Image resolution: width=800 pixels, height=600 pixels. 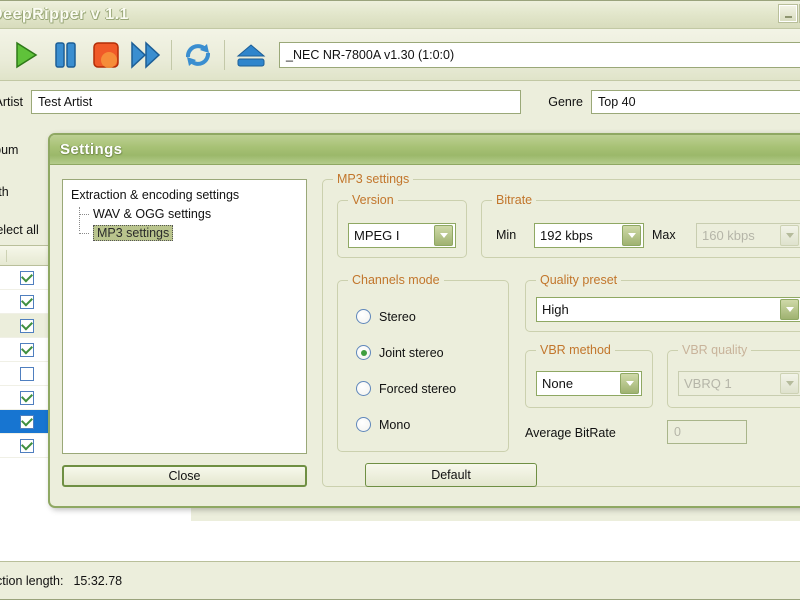 I want to click on quality-preset-group-title: Quality preset, so click(x=579, y=280).